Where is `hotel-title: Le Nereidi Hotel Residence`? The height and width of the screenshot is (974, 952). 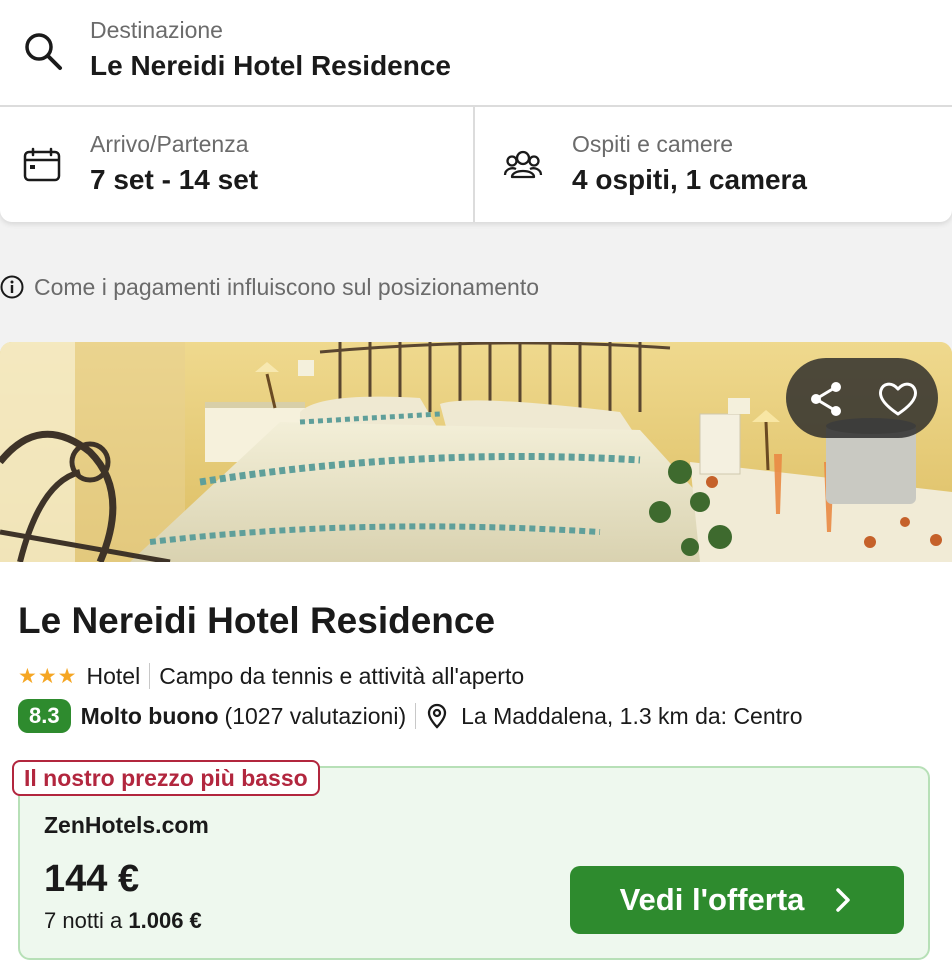
hotel-title: Le Nereidi Hotel Residence is located at coordinates (256, 621).